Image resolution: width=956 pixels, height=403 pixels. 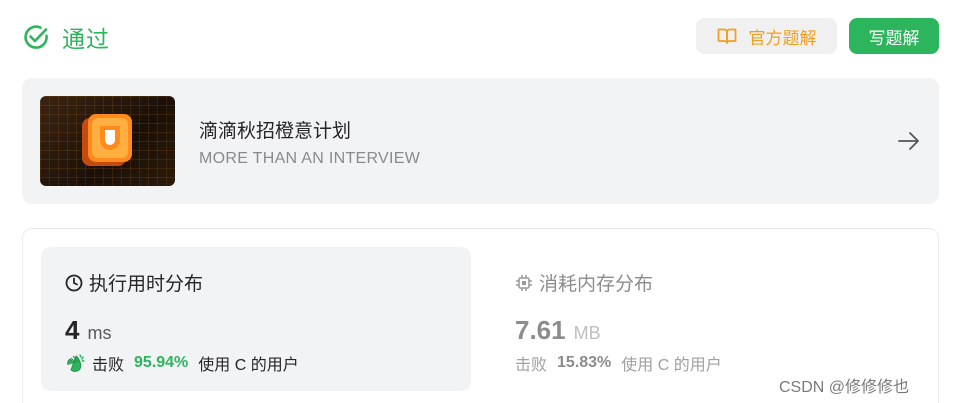 What do you see at coordinates (99, 333) in the screenshot?
I see `runtime-unit: ms` at bounding box center [99, 333].